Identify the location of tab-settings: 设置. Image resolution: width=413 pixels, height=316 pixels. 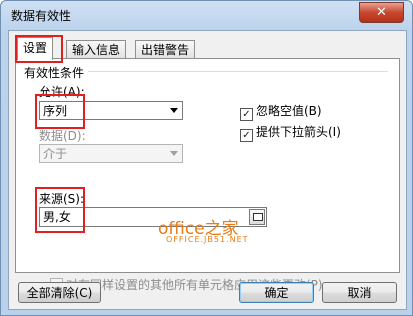
(35, 48).